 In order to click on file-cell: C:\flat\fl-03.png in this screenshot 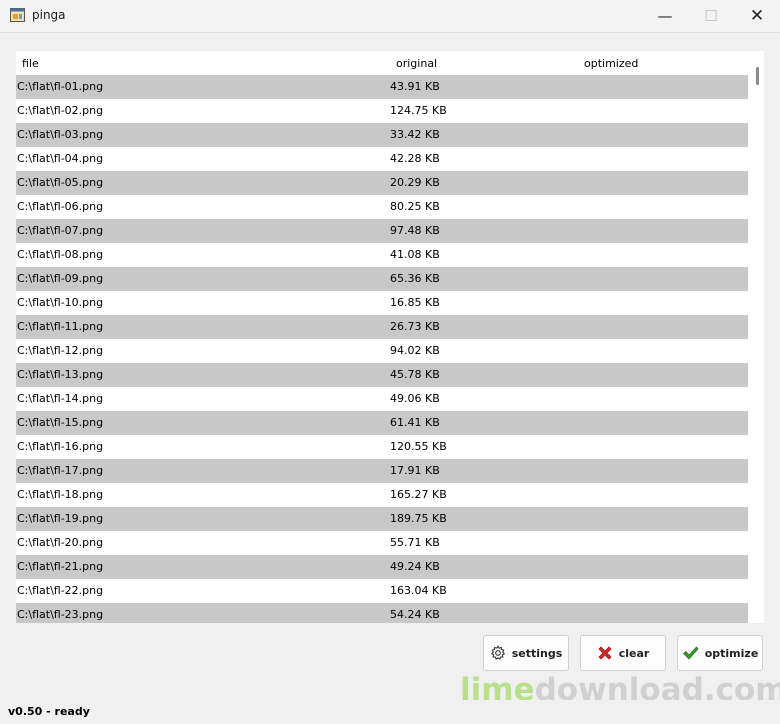, I will do `click(60, 134)`.